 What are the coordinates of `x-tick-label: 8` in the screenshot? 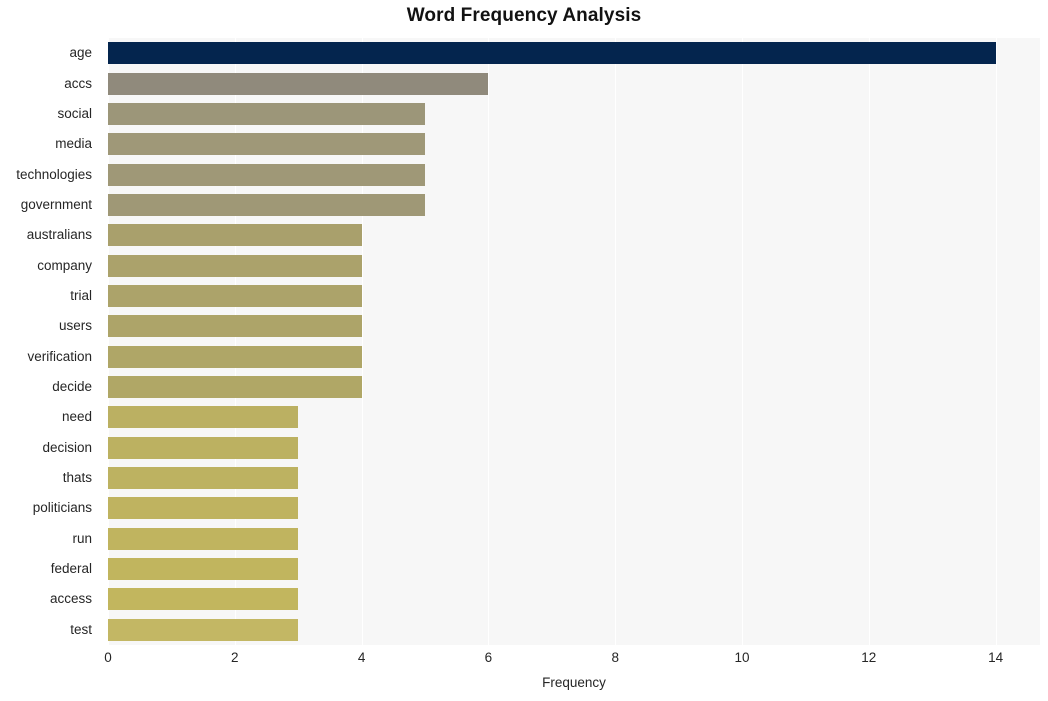 It's located at (615, 657).